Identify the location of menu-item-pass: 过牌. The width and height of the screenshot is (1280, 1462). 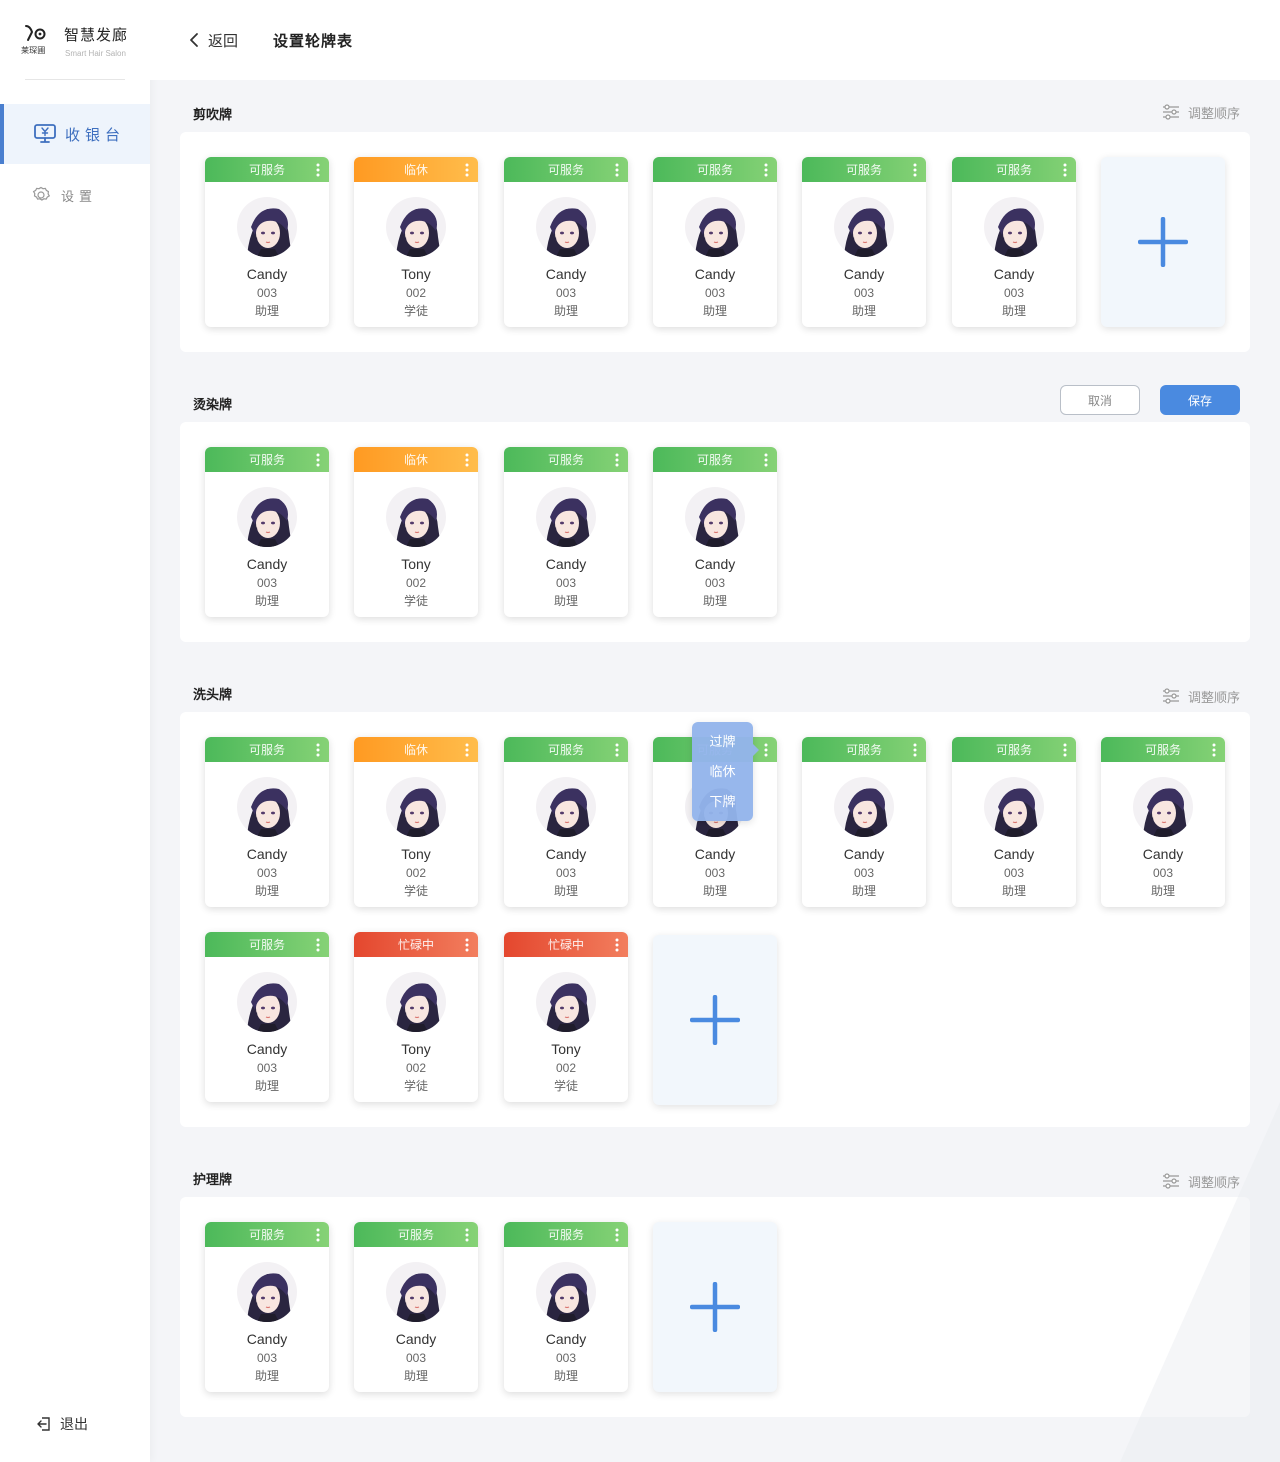
(722, 742).